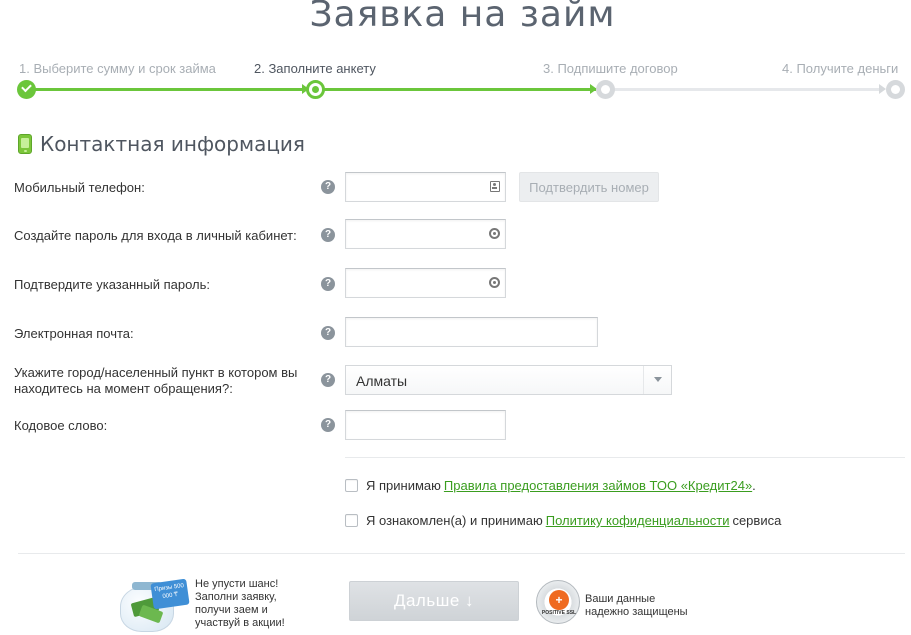  I want to click on email-input, so click(471, 332).